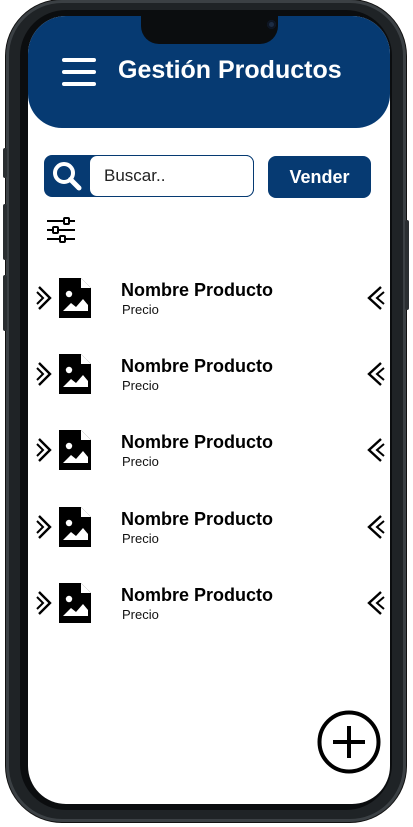 Image resolution: width=413 pixels, height=827 pixels. I want to click on power-button, so click(407, 265).